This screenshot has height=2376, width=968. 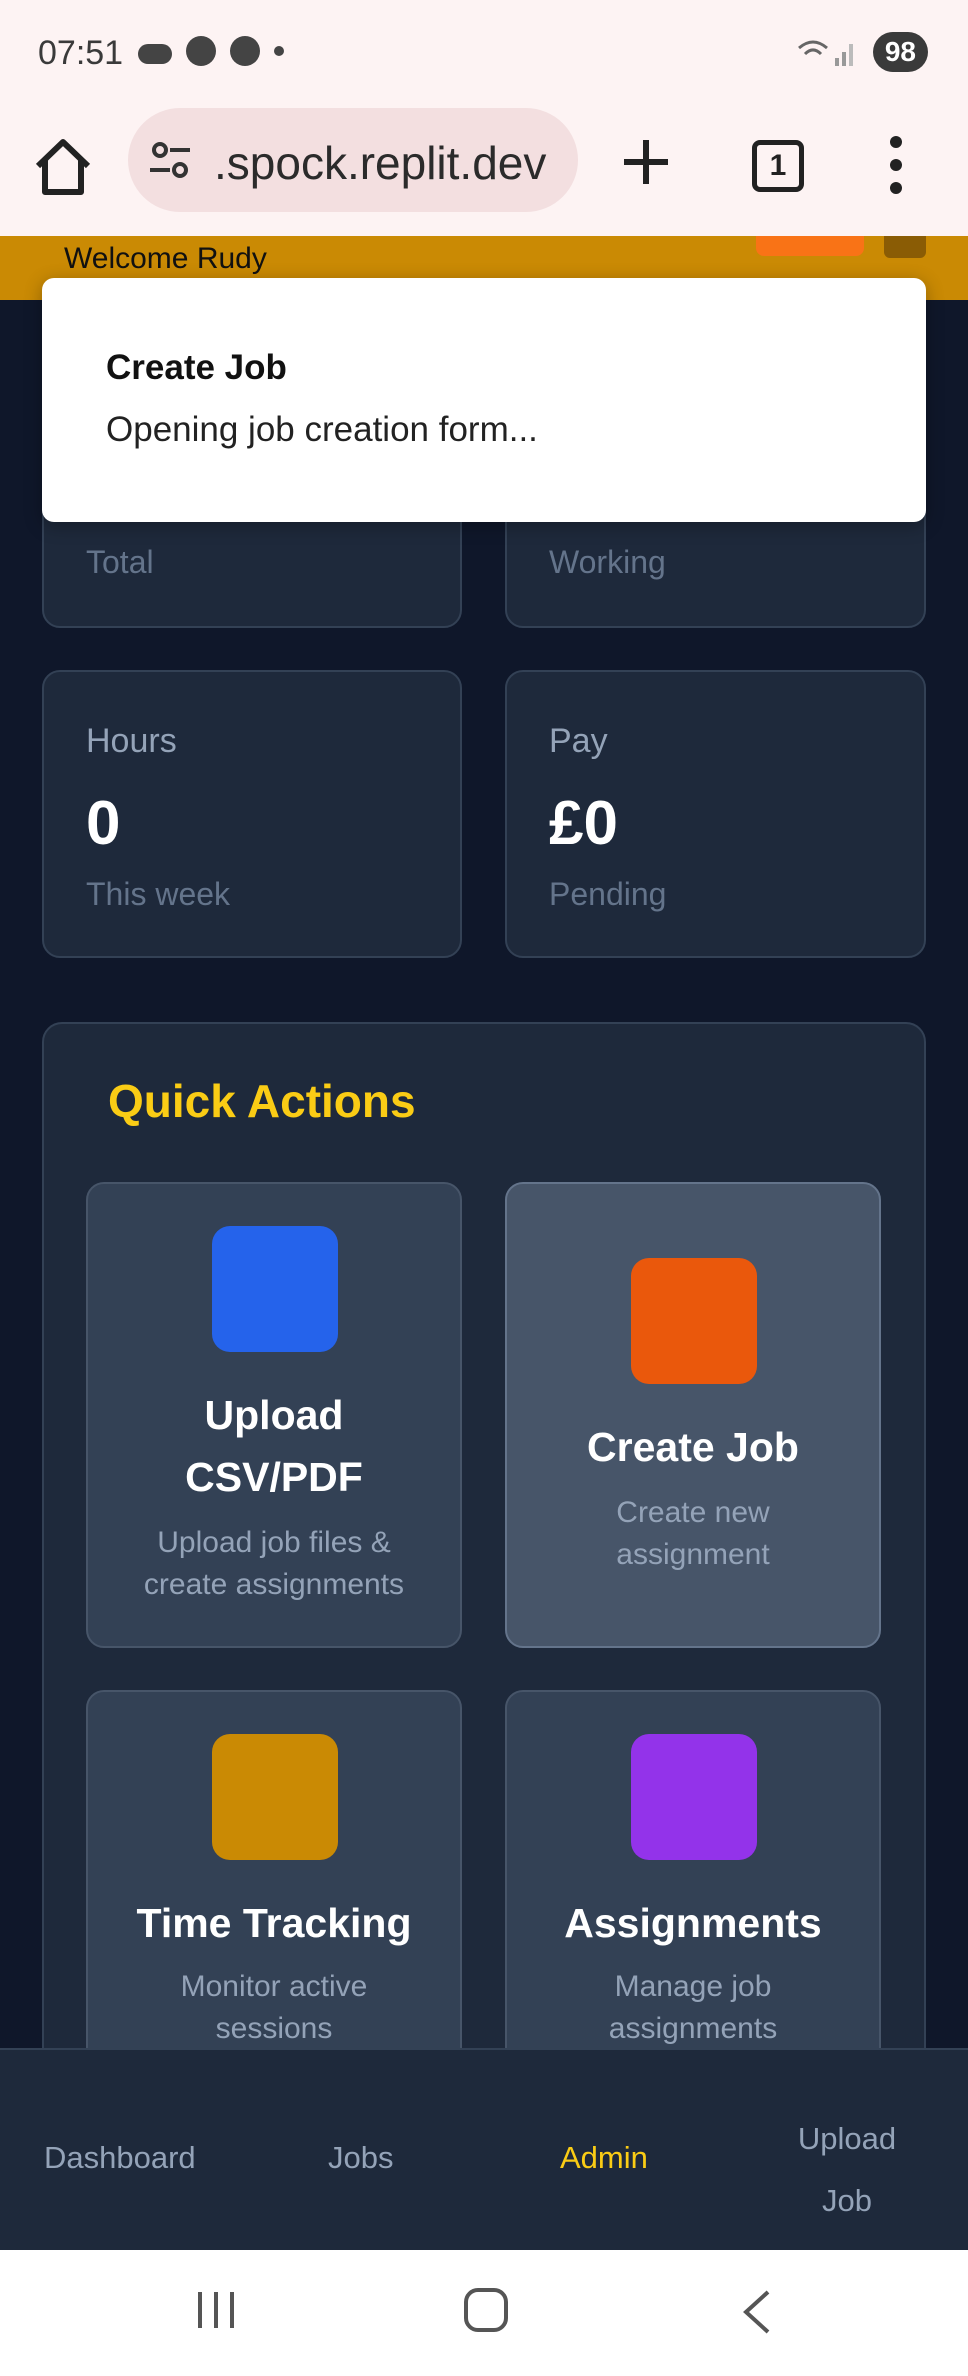 What do you see at coordinates (274, 1477) in the screenshot?
I see `action-title: CSV/PDF` at bounding box center [274, 1477].